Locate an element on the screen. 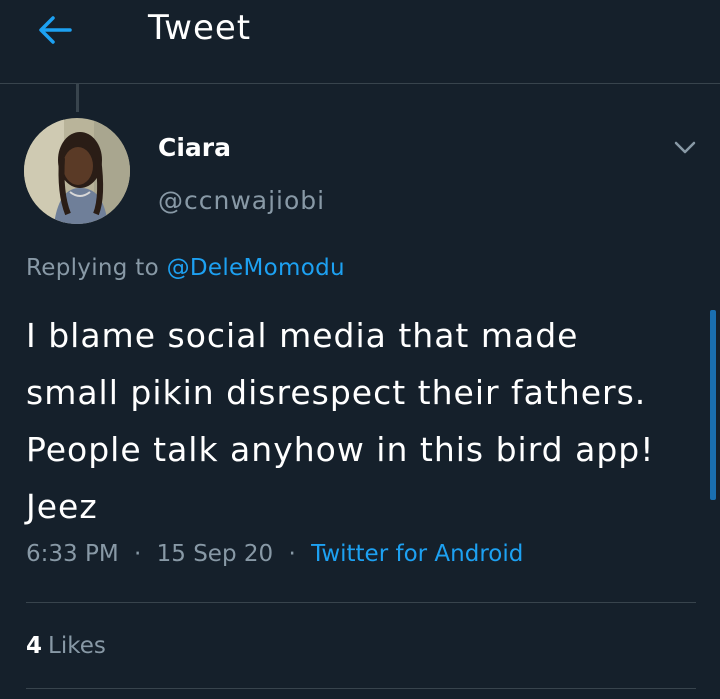 The height and width of the screenshot is (699, 720). author-name: Ciara is located at coordinates (194, 147).